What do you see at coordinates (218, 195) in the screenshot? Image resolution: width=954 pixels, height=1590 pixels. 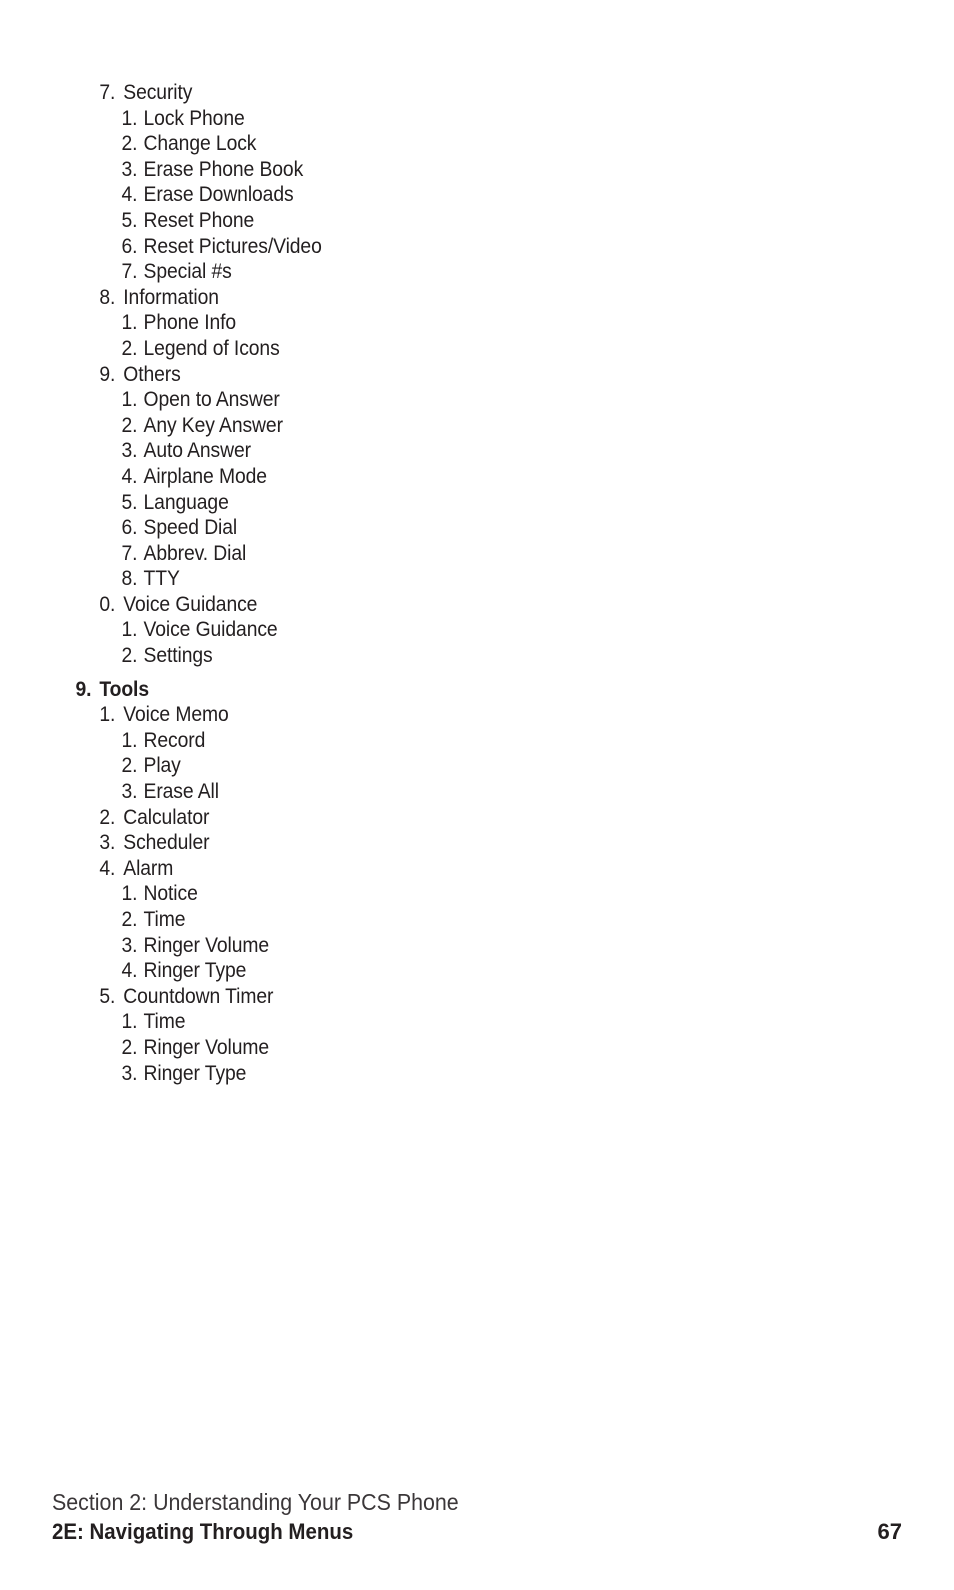 I see `menu-item-label: Erase Downloads` at bounding box center [218, 195].